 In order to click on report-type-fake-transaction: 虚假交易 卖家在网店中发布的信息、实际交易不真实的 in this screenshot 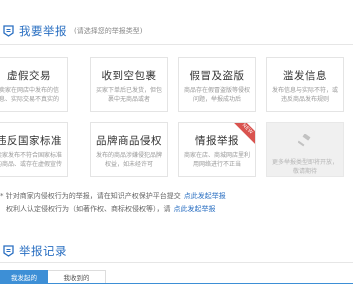, I will do `click(34, 84)`.